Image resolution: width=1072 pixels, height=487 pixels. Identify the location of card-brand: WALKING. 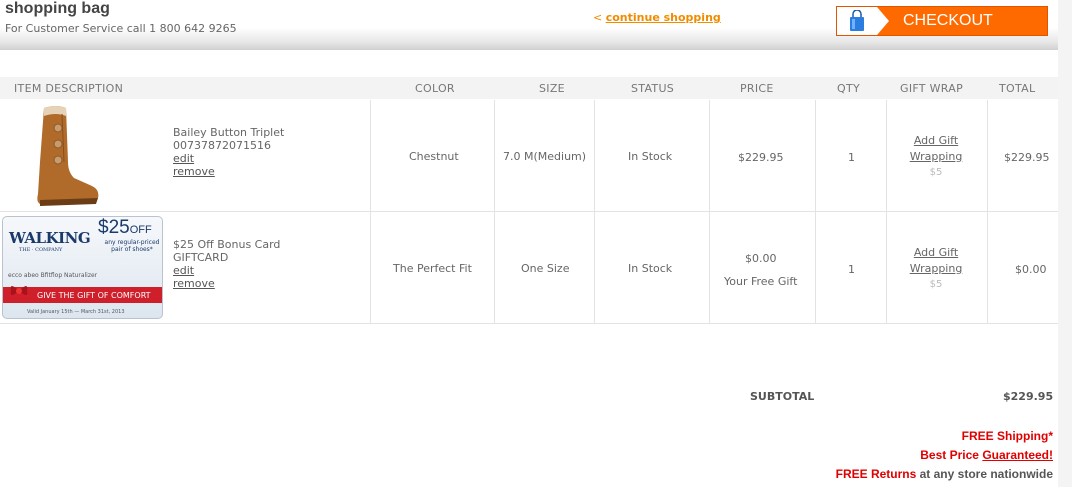
(50, 238).